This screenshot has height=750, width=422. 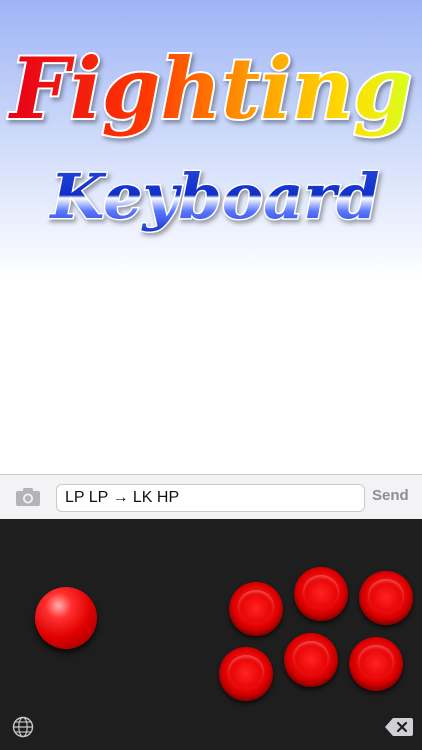 I want to click on camera-icon, so click(x=28, y=497).